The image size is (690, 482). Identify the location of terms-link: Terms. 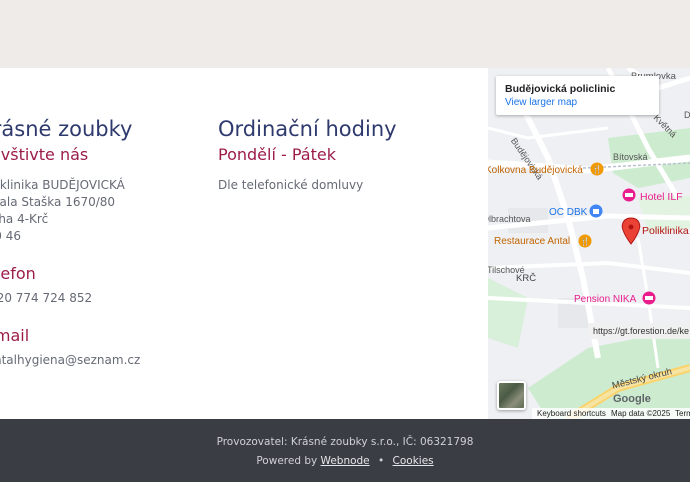
(682, 413).